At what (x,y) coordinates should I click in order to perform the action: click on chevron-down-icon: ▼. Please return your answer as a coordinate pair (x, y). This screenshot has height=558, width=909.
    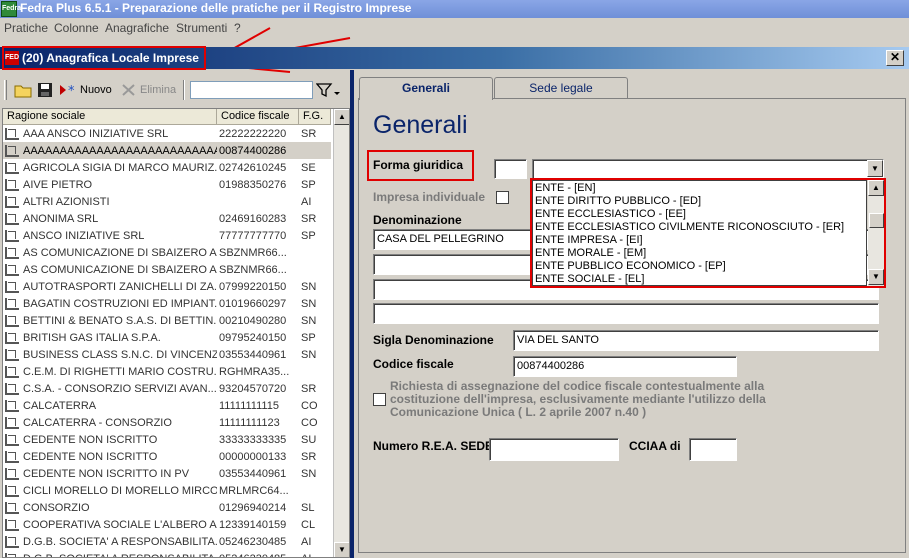
    Looking at the image, I should click on (875, 168).